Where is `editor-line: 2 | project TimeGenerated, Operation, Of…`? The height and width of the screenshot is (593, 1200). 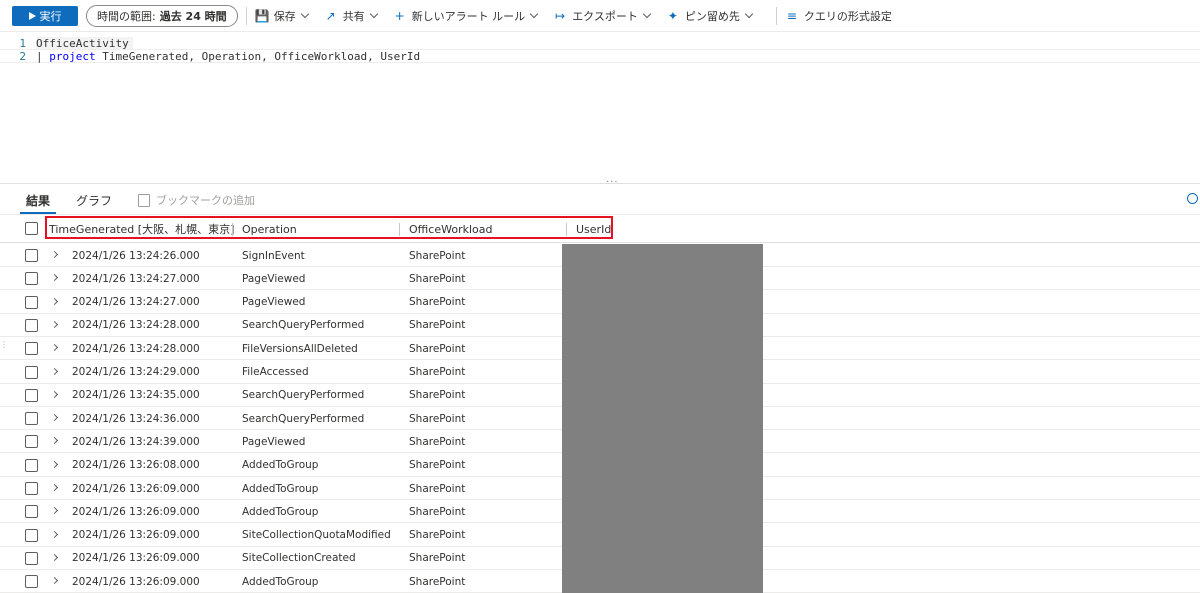
editor-line: 2 | project TimeGenerated, Operation, Of… is located at coordinates (600, 56).